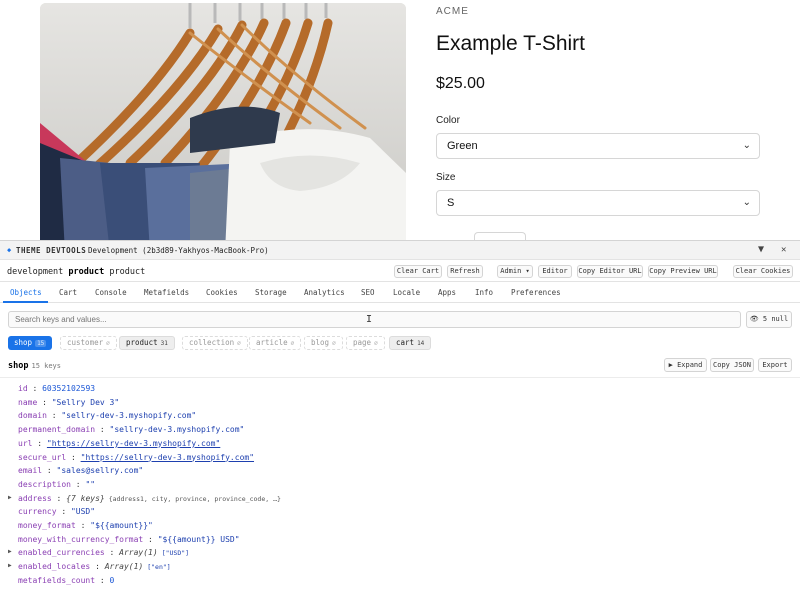 The image size is (800, 601). I want to click on tree-key: name, so click(28, 402).